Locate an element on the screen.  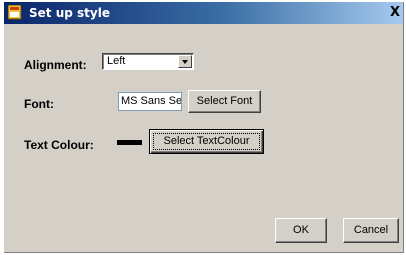
ok-button: OK is located at coordinates (301, 230).